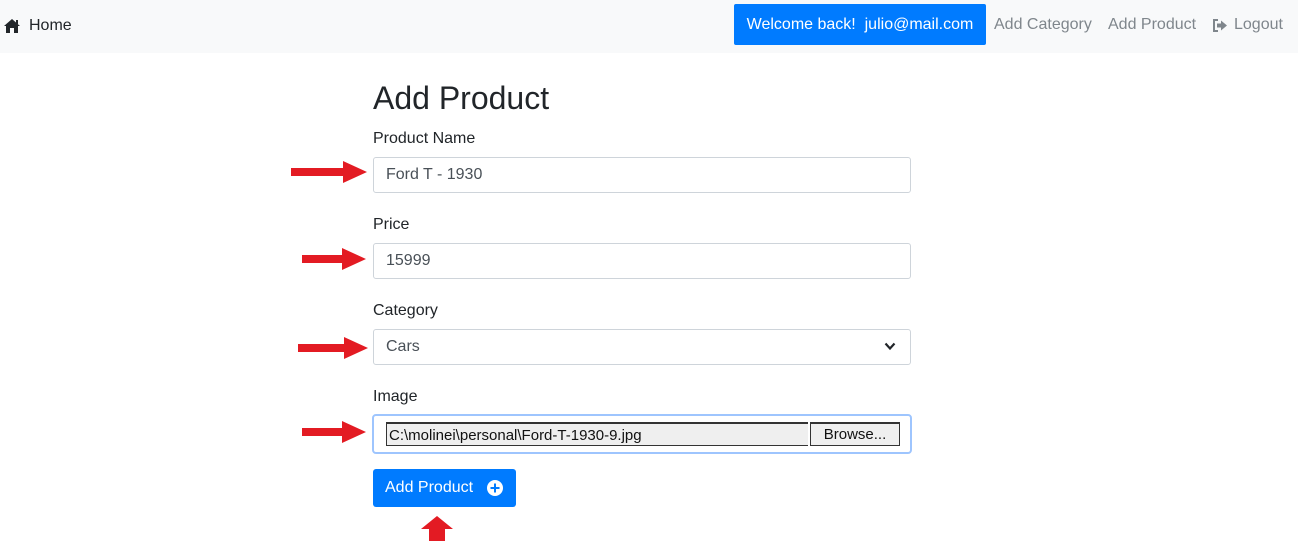 This screenshot has width=1298, height=547. What do you see at coordinates (860, 24) in the screenshot?
I see `welcome-badge: Welcome back! julio@mail.com` at bounding box center [860, 24].